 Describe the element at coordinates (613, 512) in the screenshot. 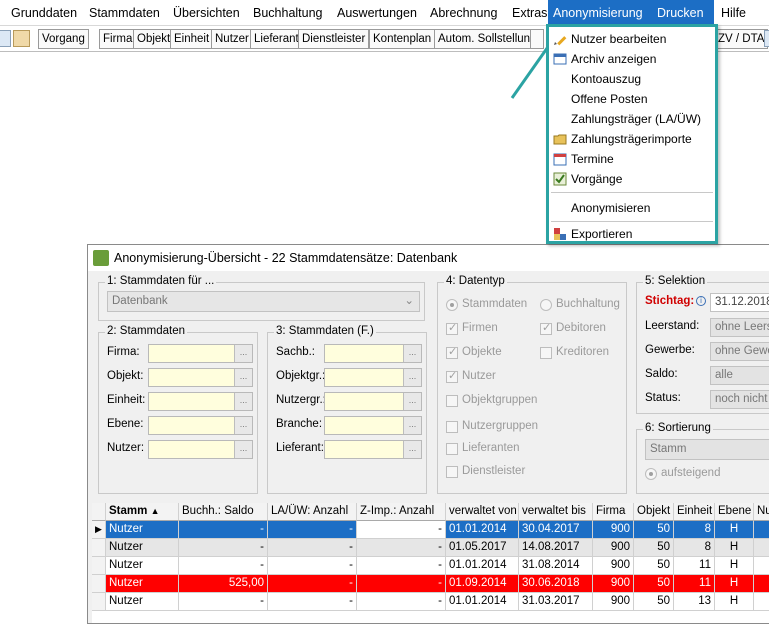

I see `col-header-firma: Firma` at that location.